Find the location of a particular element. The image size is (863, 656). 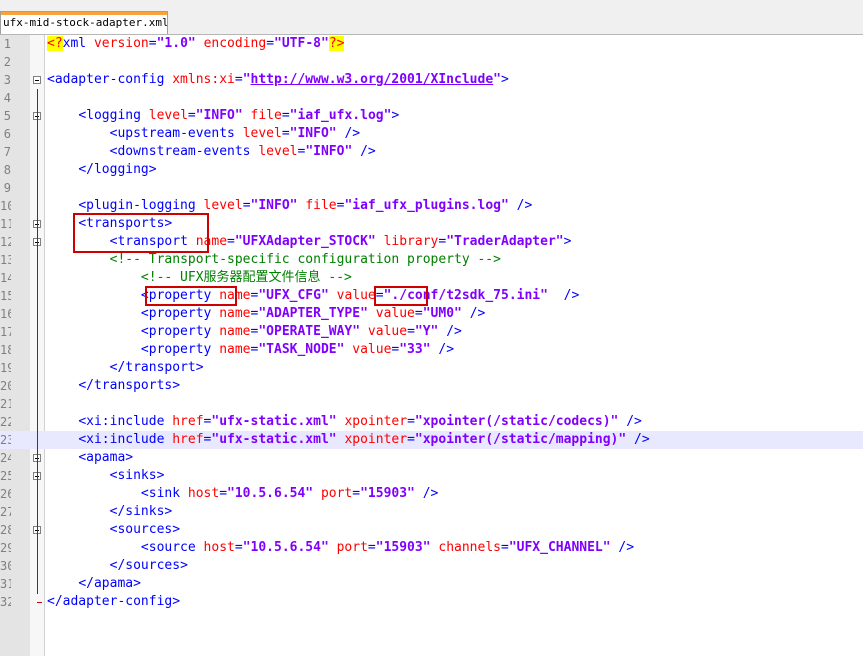

tab-bar: ufx-mid-stock-adapter.xml is located at coordinates (431, 21).